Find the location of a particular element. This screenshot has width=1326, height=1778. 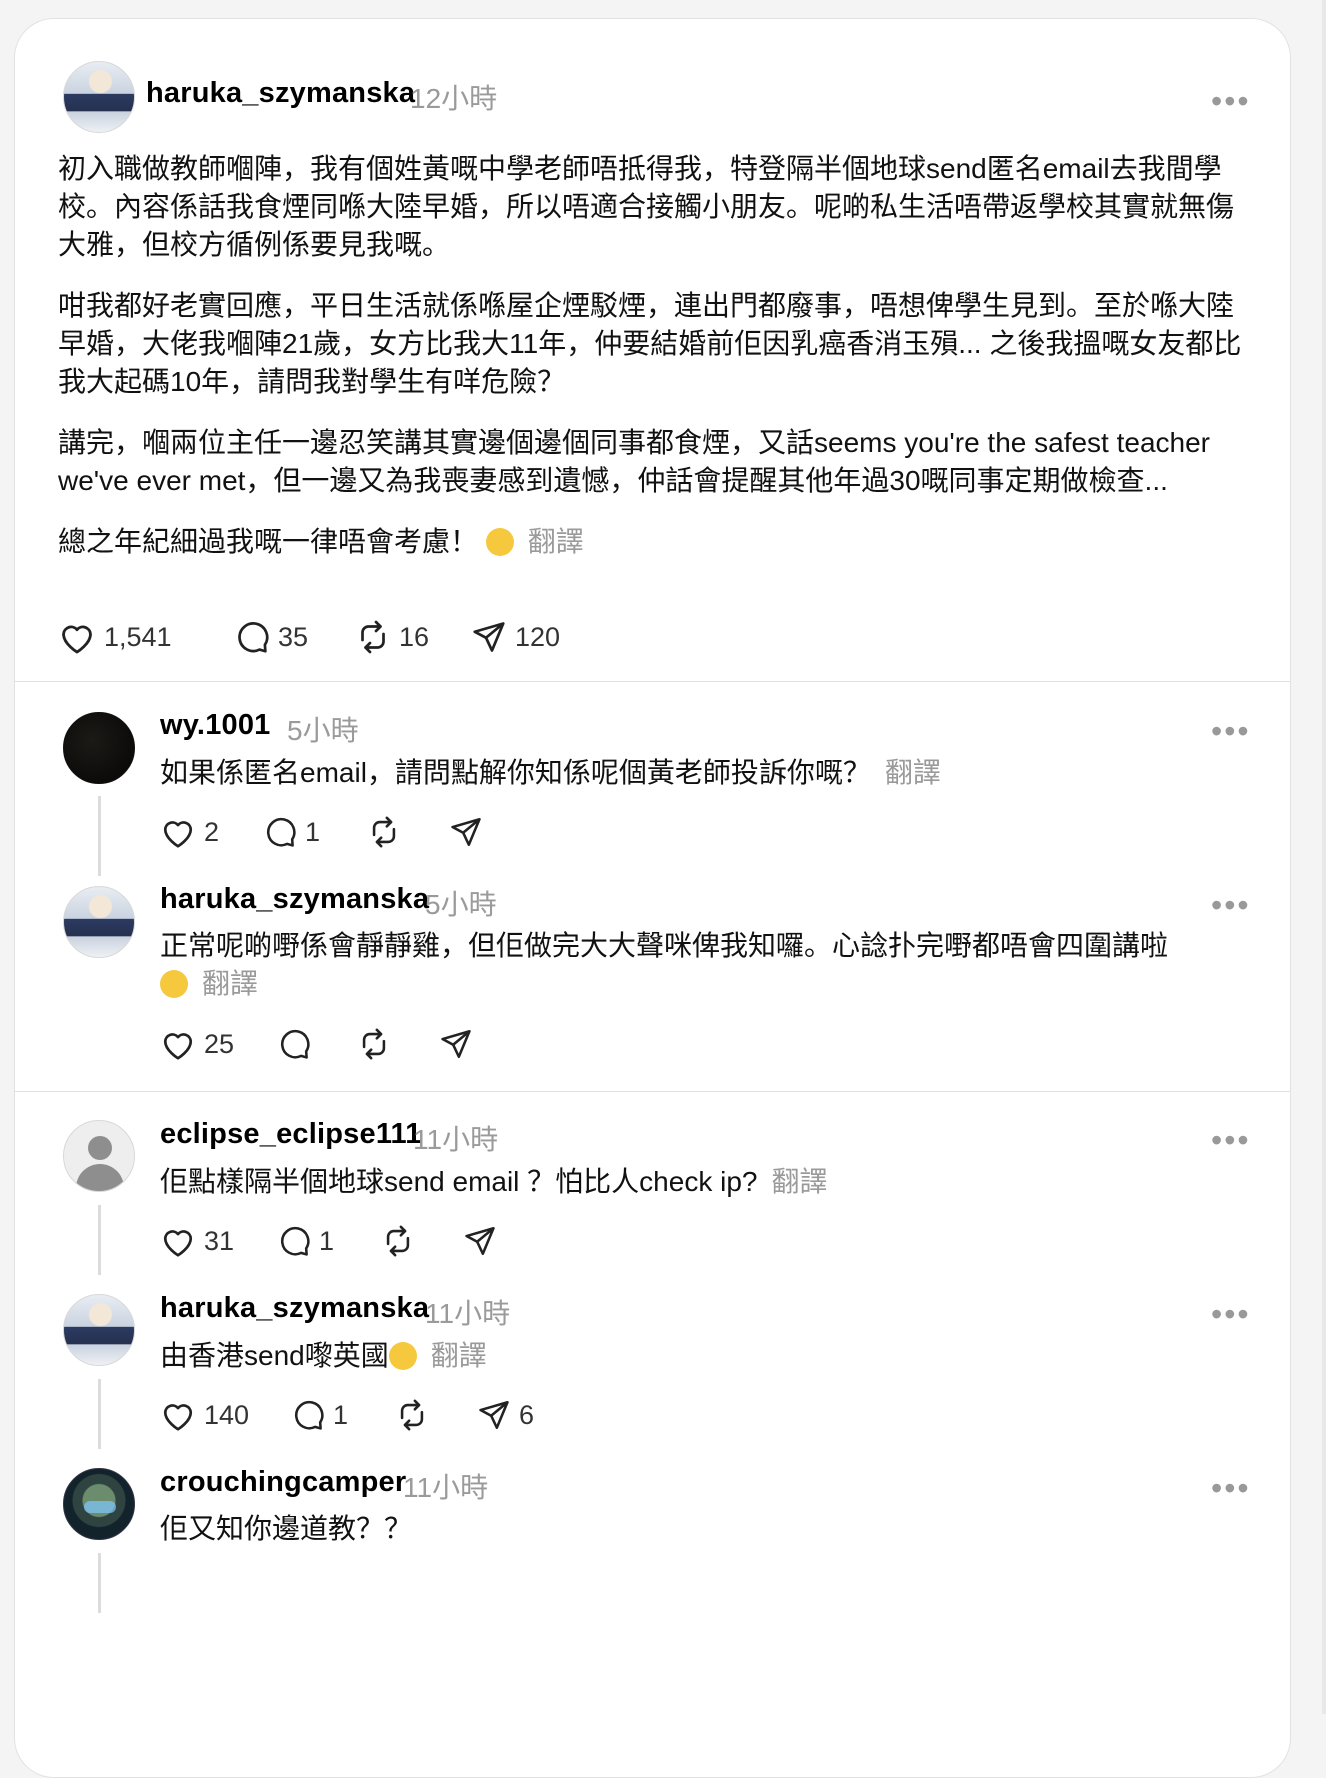

comment-button: 35 is located at coordinates (294, 637).